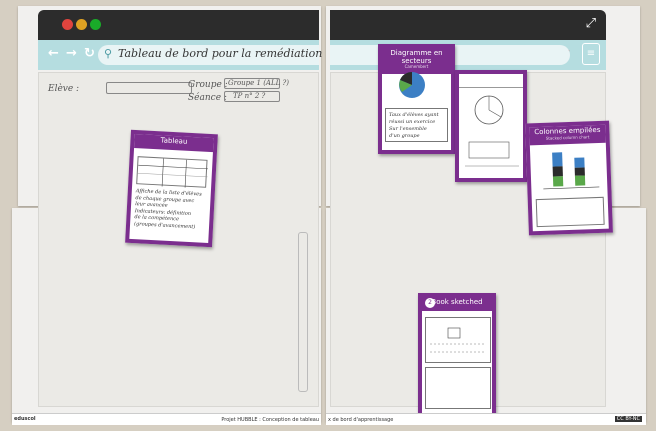 This screenshot has height=431, width=656. What do you see at coordinates (64, 89) in the screenshot?
I see `eleve-label: Elève :` at bounding box center [64, 89].